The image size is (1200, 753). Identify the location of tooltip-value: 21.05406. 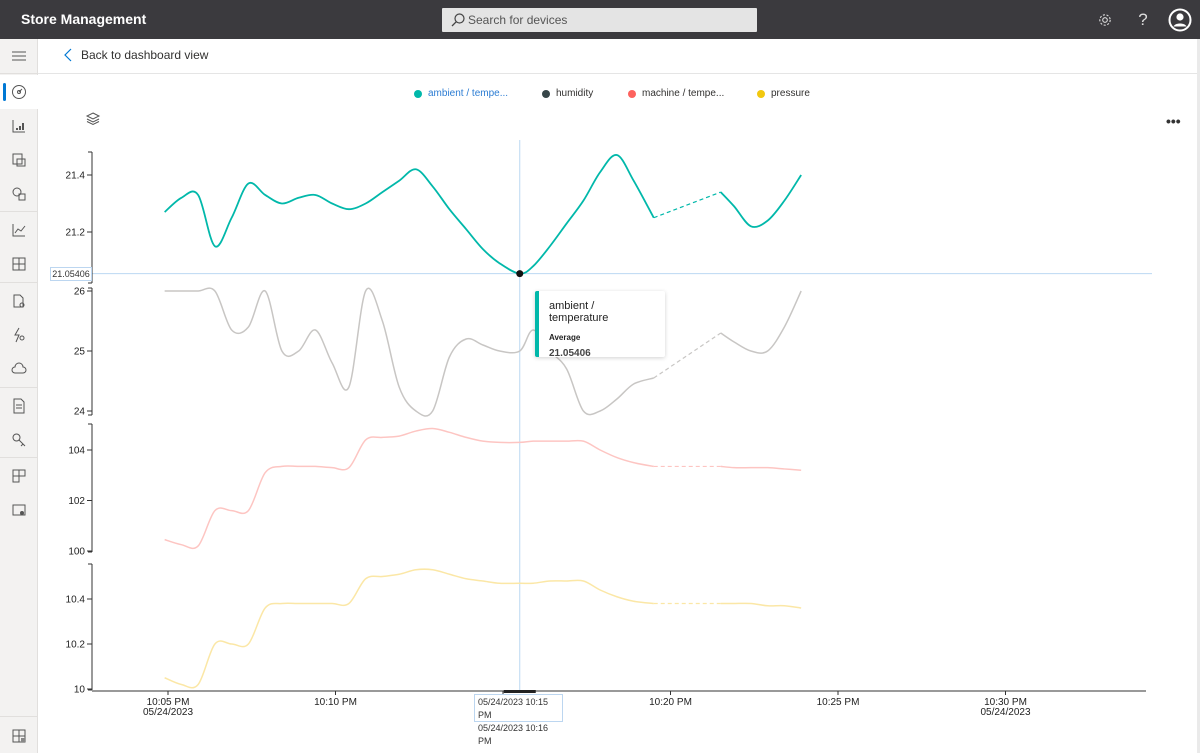
(570, 353).